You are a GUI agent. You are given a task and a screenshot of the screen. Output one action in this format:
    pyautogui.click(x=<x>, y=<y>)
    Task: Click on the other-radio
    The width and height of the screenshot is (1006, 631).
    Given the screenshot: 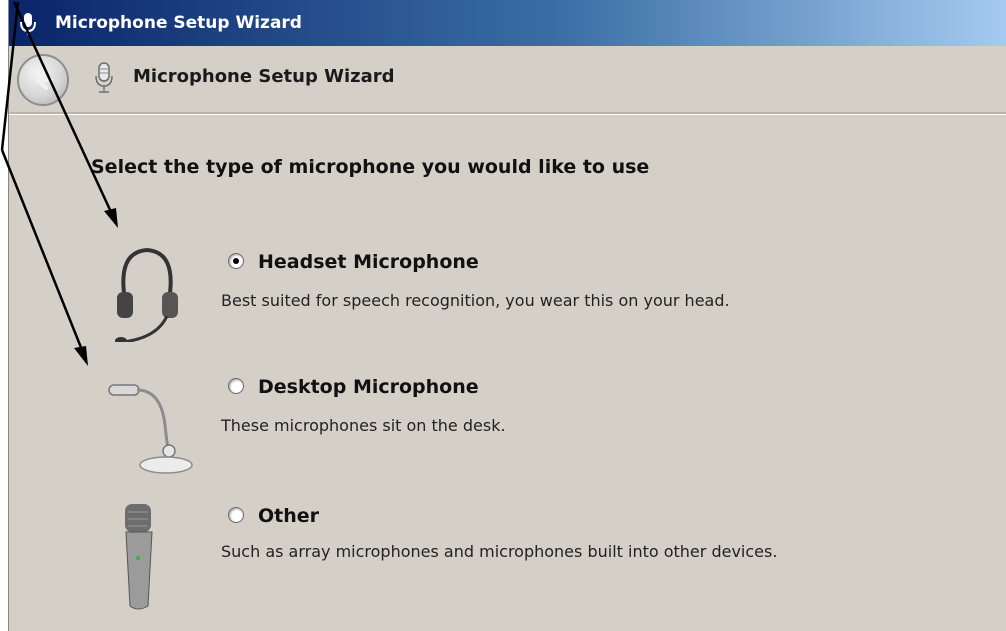 What is the action you would take?
    pyautogui.click(x=236, y=515)
    